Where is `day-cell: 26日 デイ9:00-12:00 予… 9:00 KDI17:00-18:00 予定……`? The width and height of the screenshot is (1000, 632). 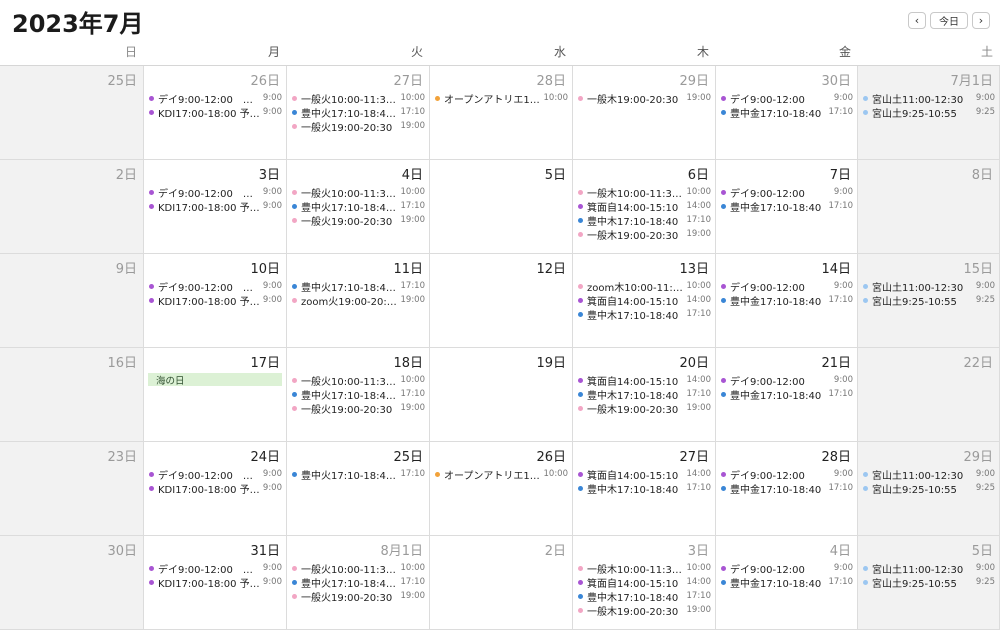 day-cell: 26日 デイ9:00-12:00 予… 9:00 KDI17:00-18:00 予定…… is located at coordinates (215, 113).